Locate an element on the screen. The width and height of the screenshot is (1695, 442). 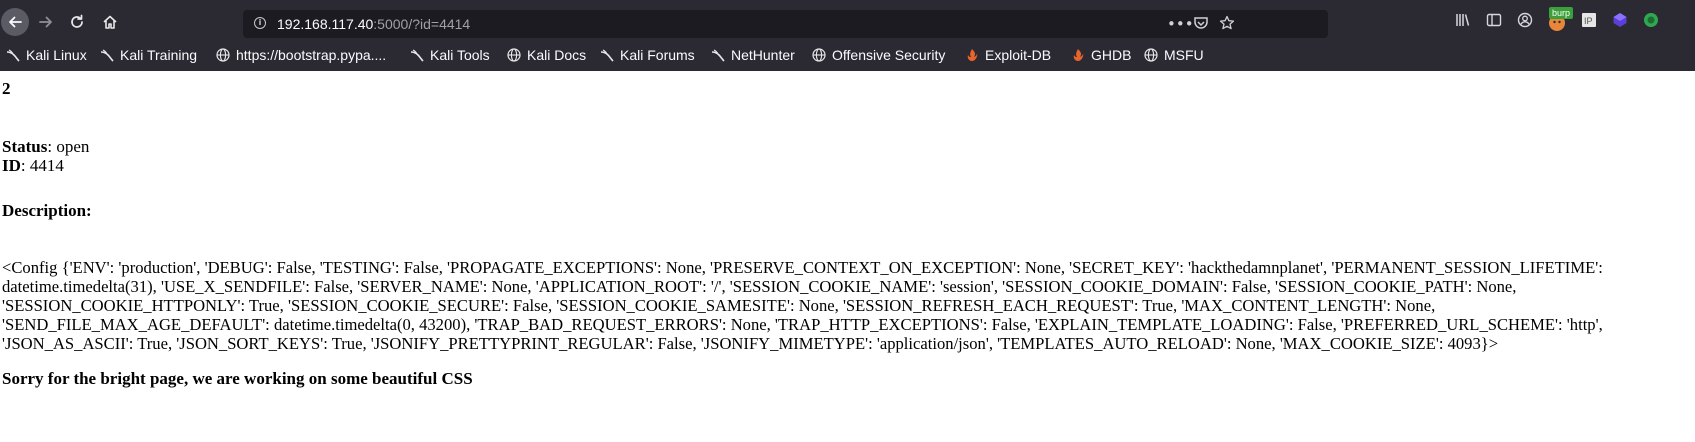
bookmark-label: Exploit-DB is located at coordinates (1018, 55).